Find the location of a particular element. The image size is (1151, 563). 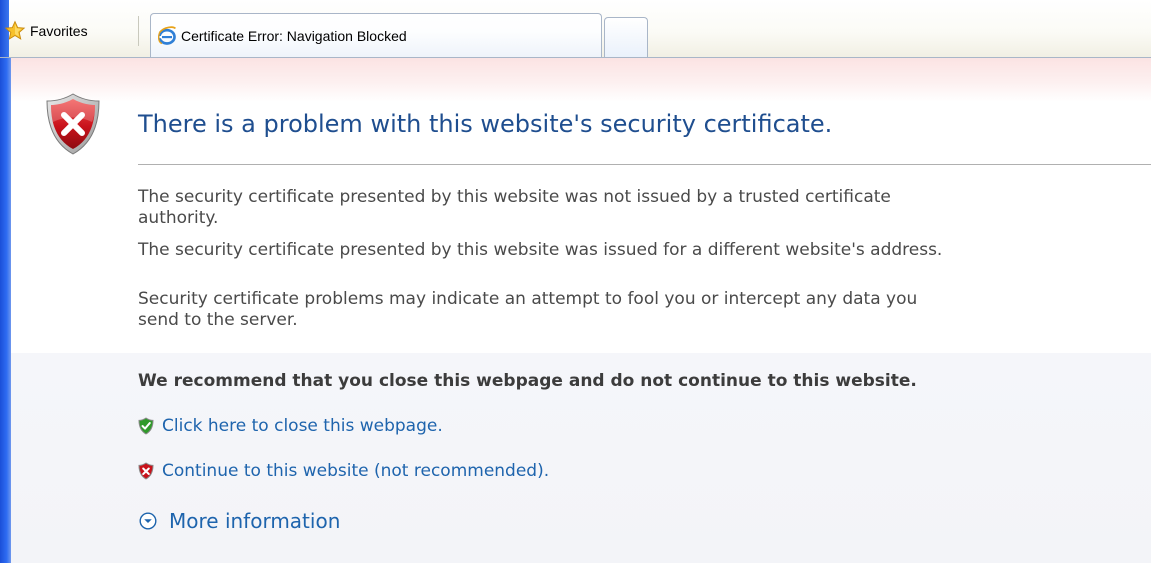

tab-title: Certificate Error: Navigation Blocked is located at coordinates (294, 36).